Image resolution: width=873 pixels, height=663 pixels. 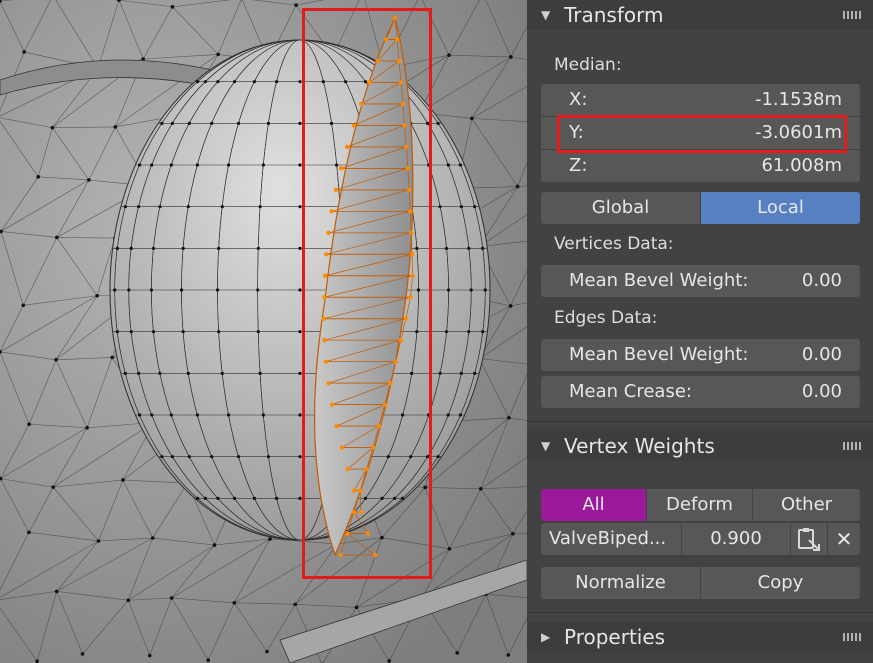 What do you see at coordinates (700, 355) in the screenshot?
I see `edge-mean-bevel-weight-field: Mean Bevel Weight: 0.00` at bounding box center [700, 355].